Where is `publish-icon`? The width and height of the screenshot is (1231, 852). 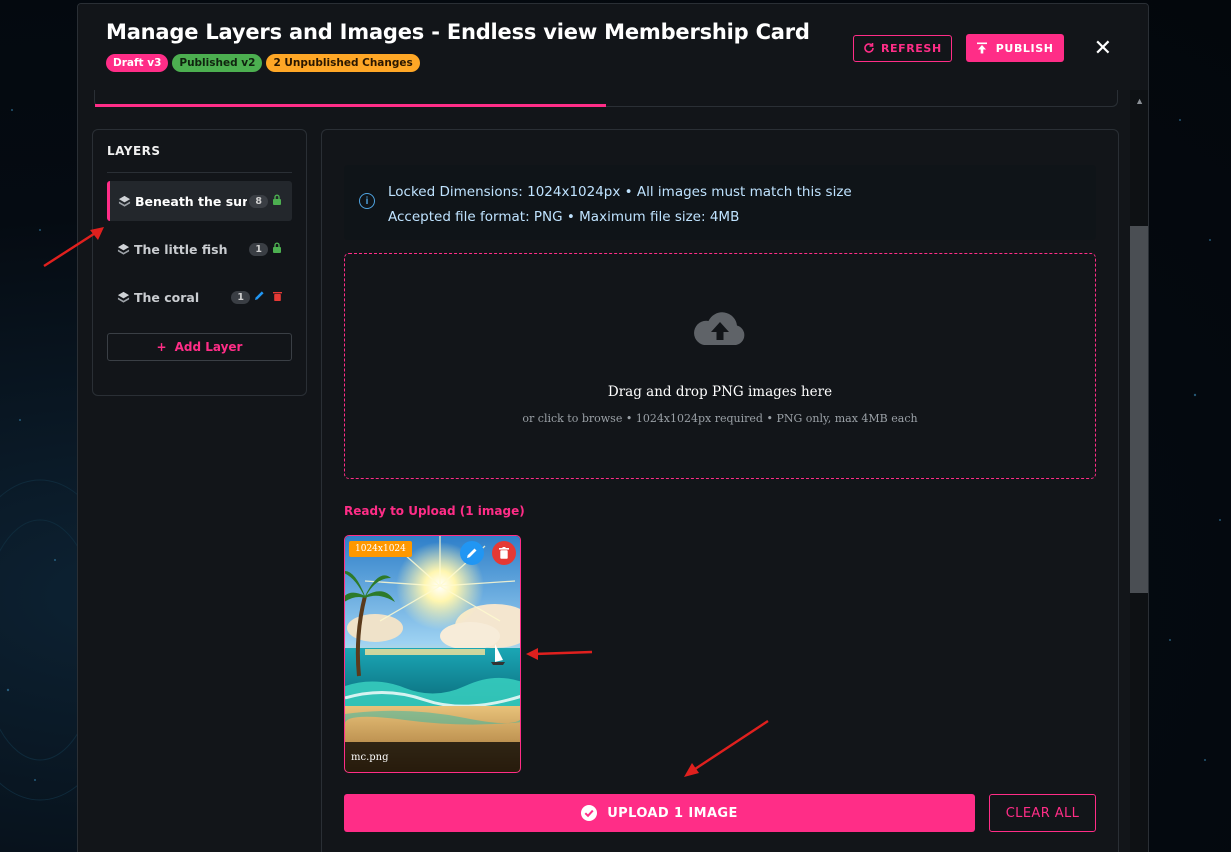 publish-icon is located at coordinates (981, 48).